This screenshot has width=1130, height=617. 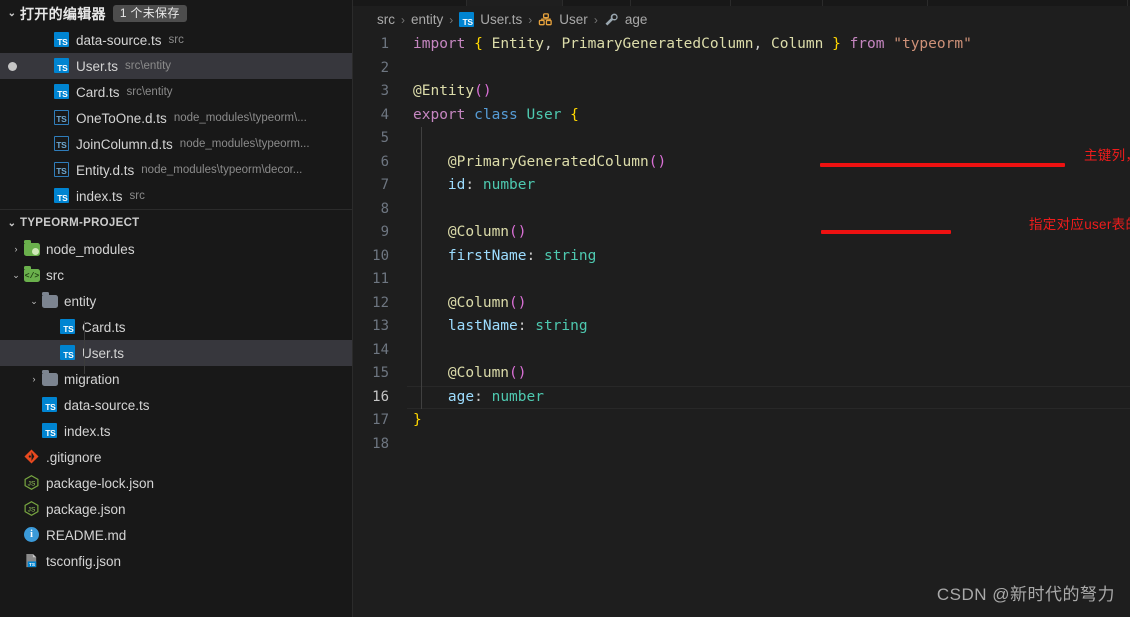 I want to click on folder-icon, so click(x=50, y=300).